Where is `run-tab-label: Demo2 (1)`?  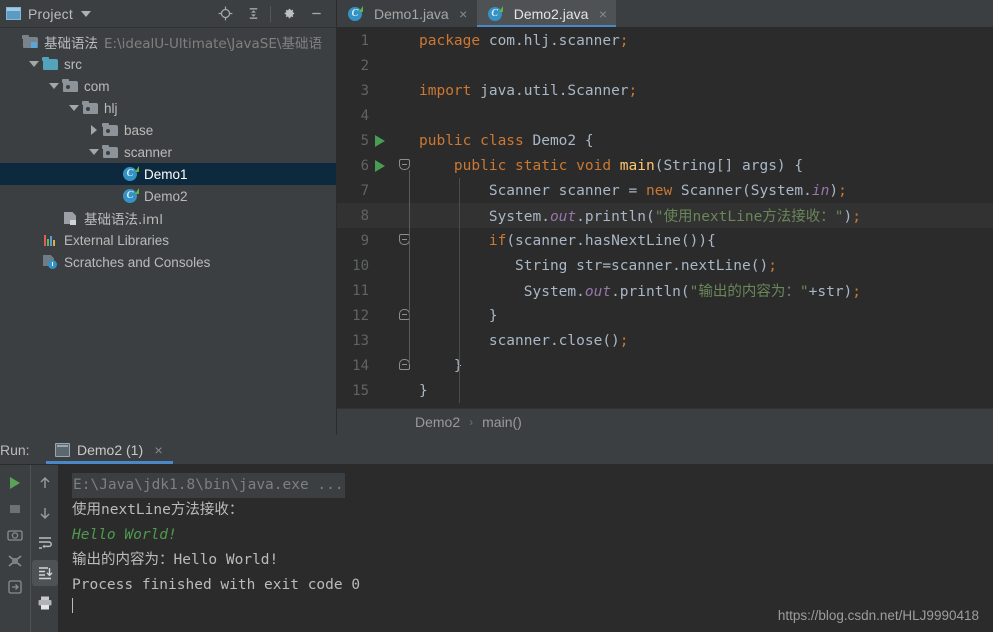 run-tab-label: Demo2 (1) is located at coordinates (110, 449).